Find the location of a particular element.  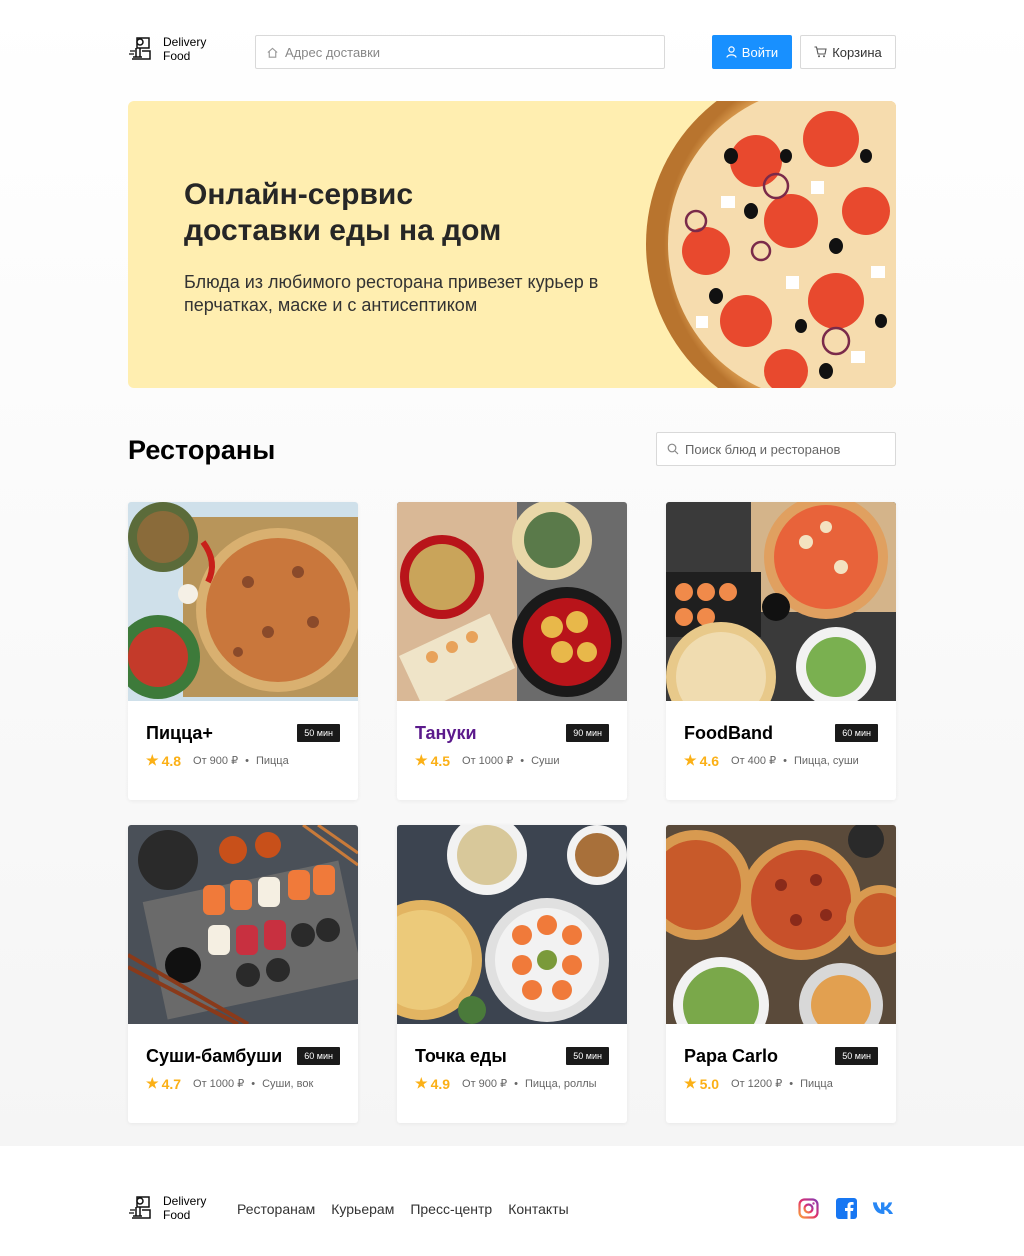

category: Пицца, суши is located at coordinates (826, 760).